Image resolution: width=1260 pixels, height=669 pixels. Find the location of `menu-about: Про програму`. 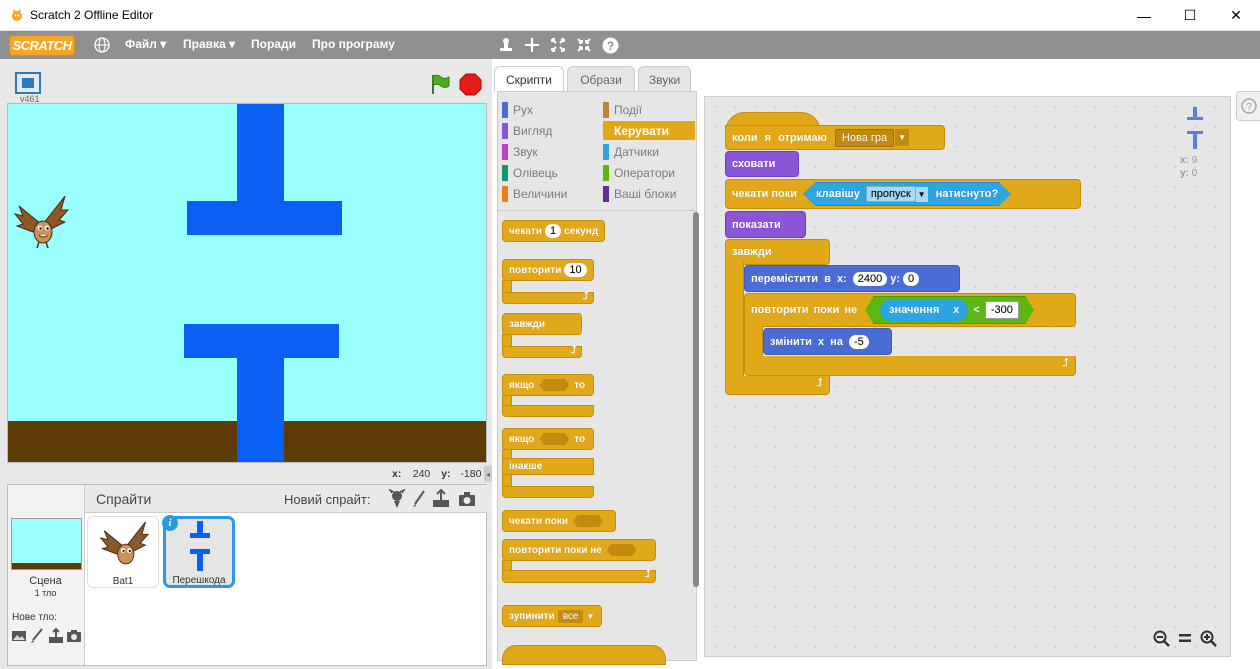

menu-about: Про програму is located at coordinates (353, 44).